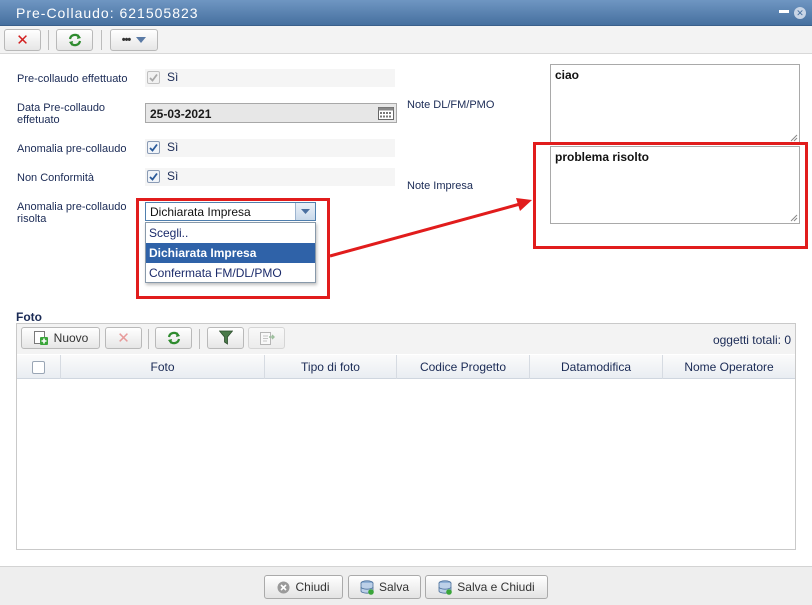 This screenshot has height=605, width=812. What do you see at coordinates (751, 340) in the screenshot?
I see `total-objects-count: oggetti totali: 0` at bounding box center [751, 340].